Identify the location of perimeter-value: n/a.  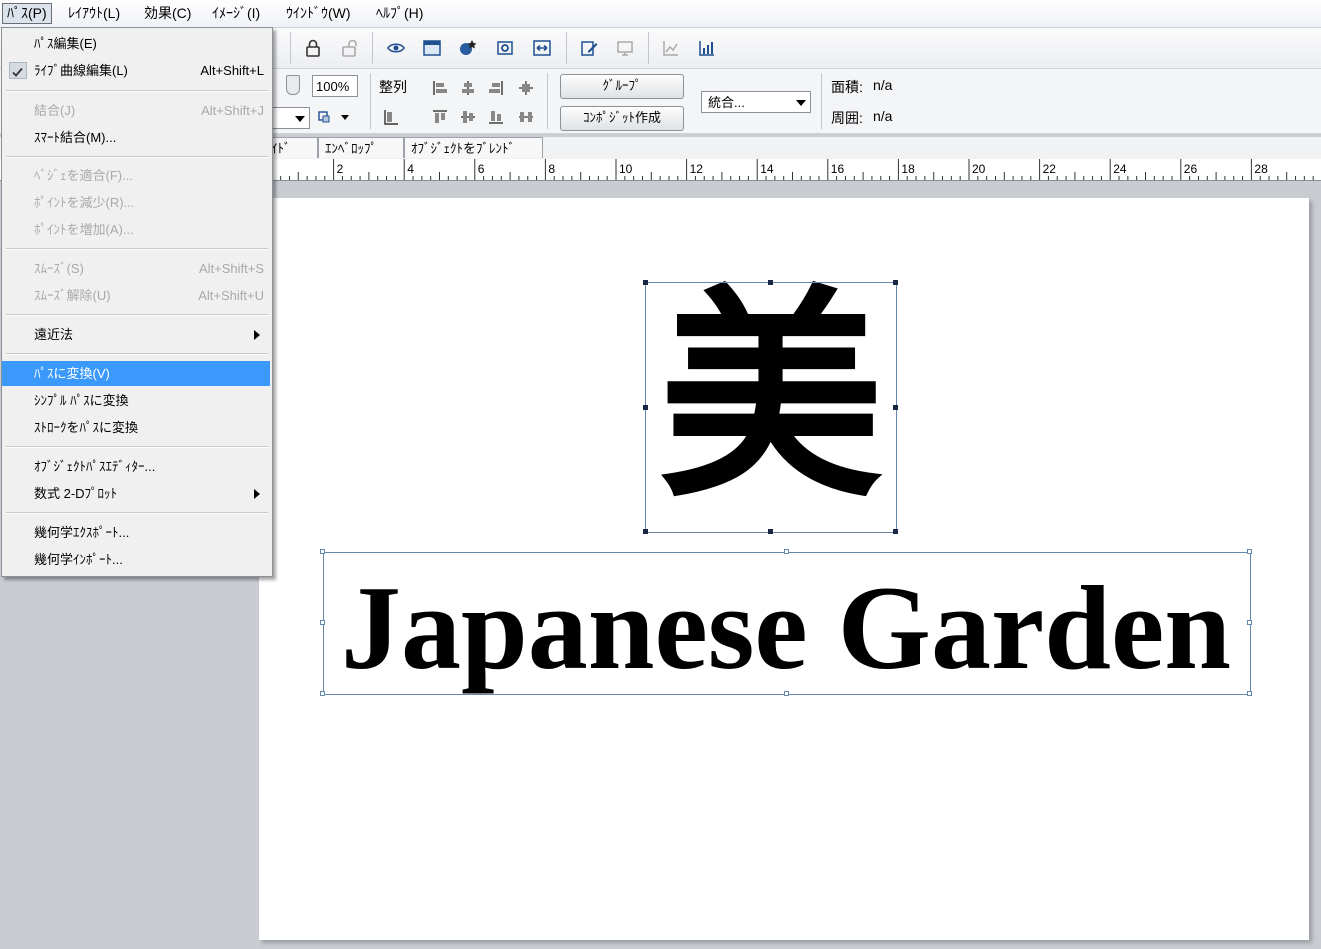
(883, 116).